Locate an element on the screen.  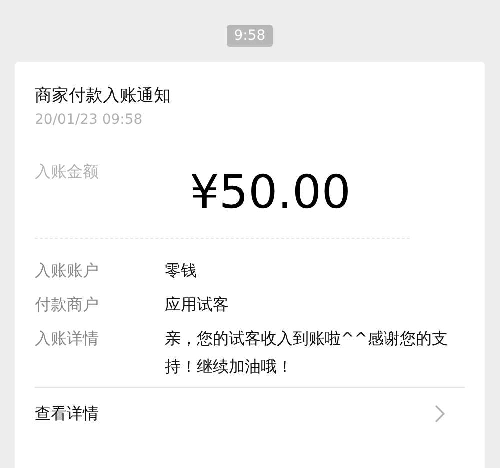
card-date: 20/01/23 09:58 is located at coordinates (89, 120).